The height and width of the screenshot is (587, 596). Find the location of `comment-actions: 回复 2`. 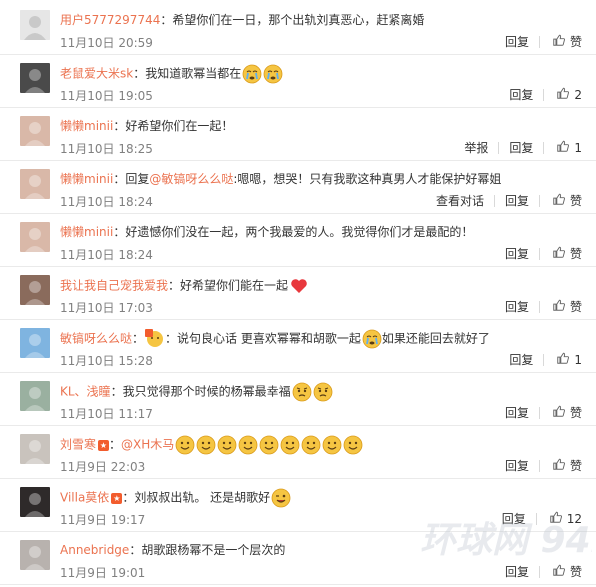

comment-actions: 回复 2 is located at coordinates (540, 94).